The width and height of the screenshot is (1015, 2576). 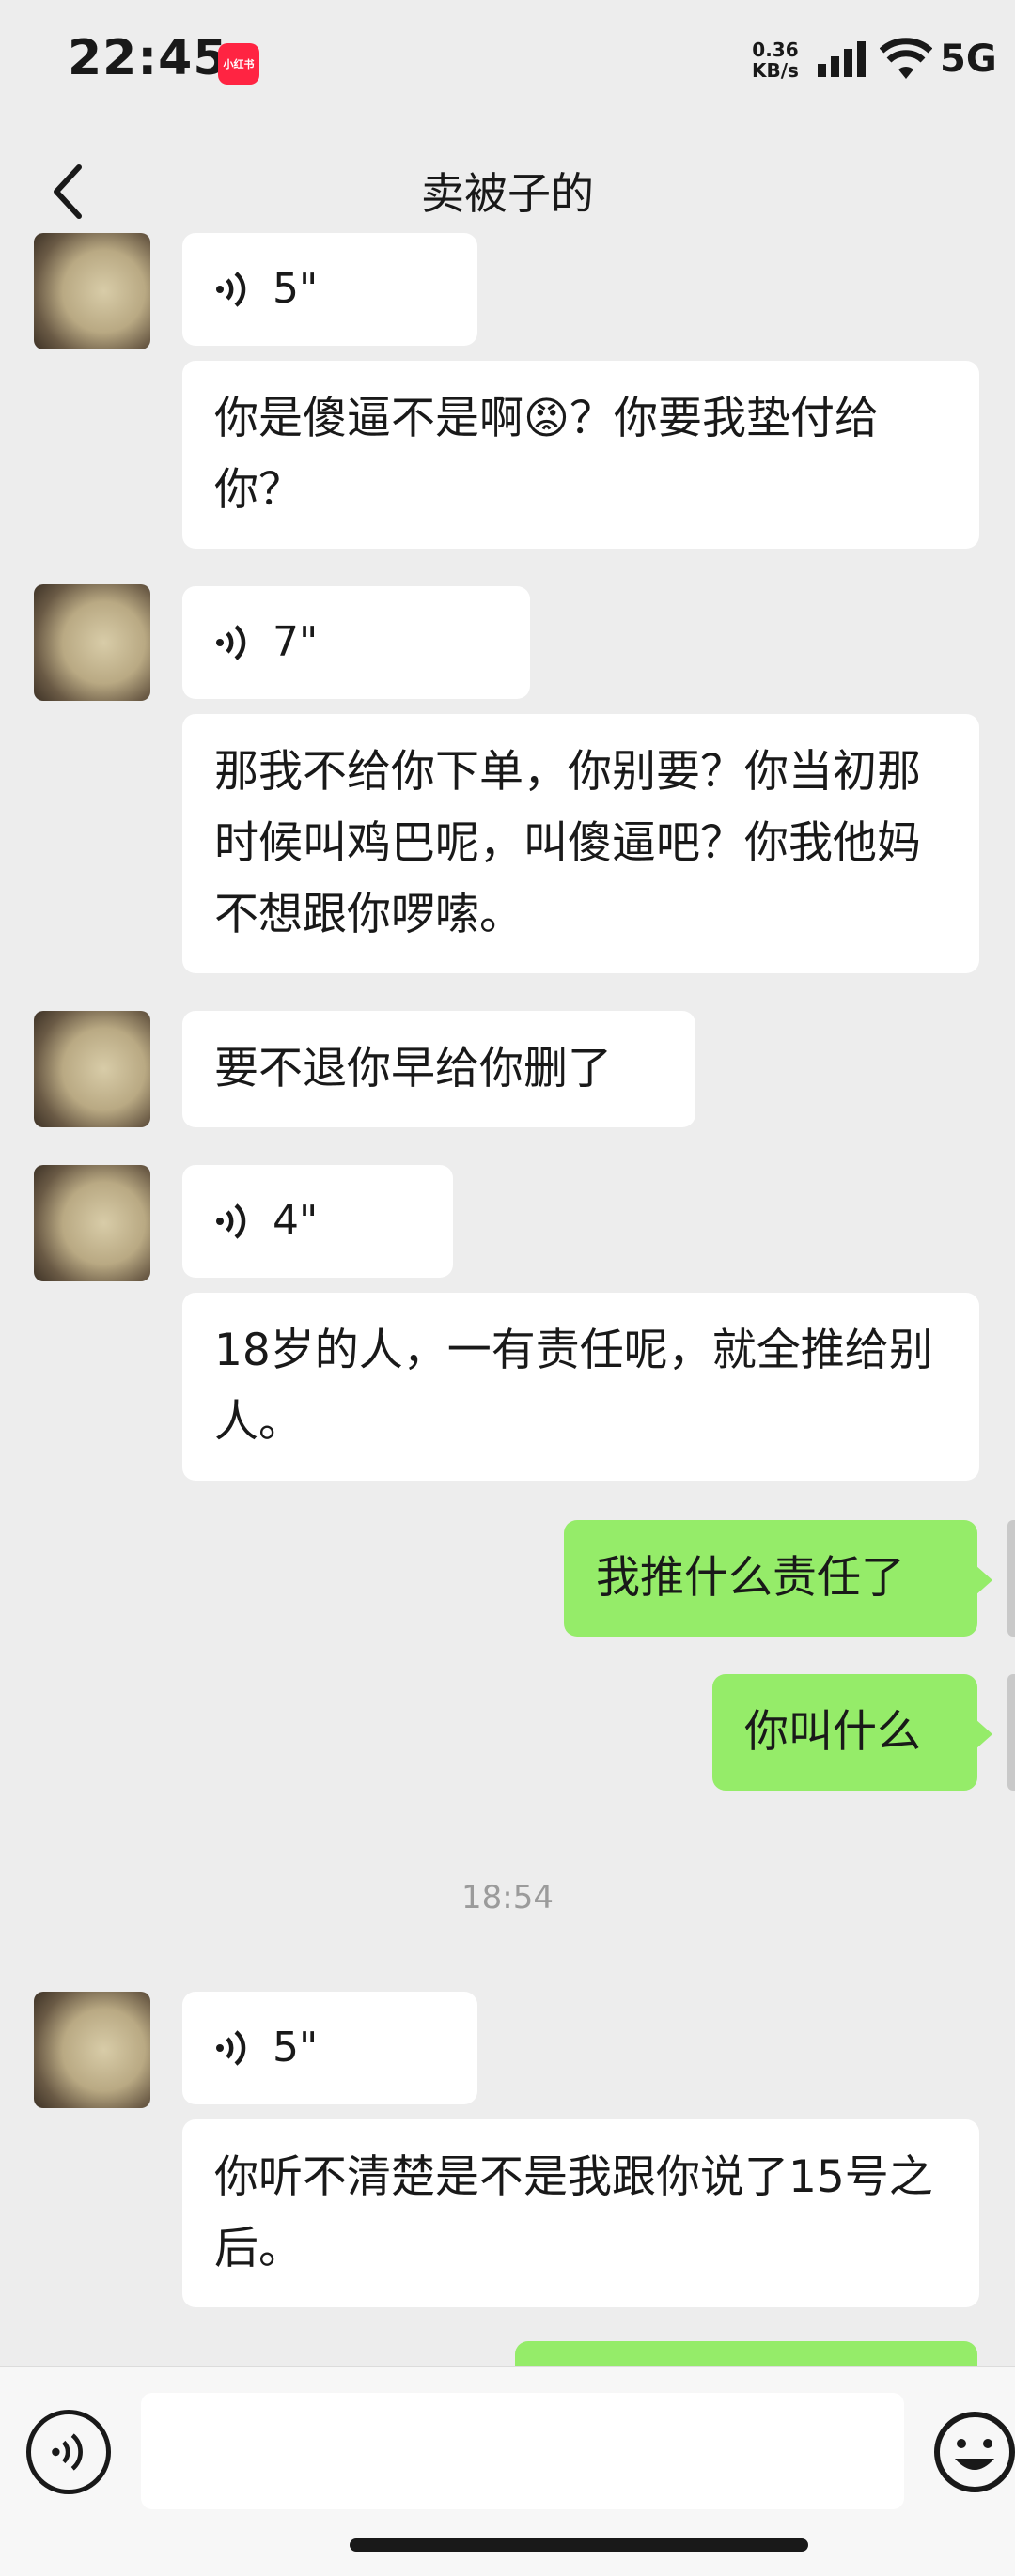 I want to click on voice-duration: 7", so click(x=296, y=642).